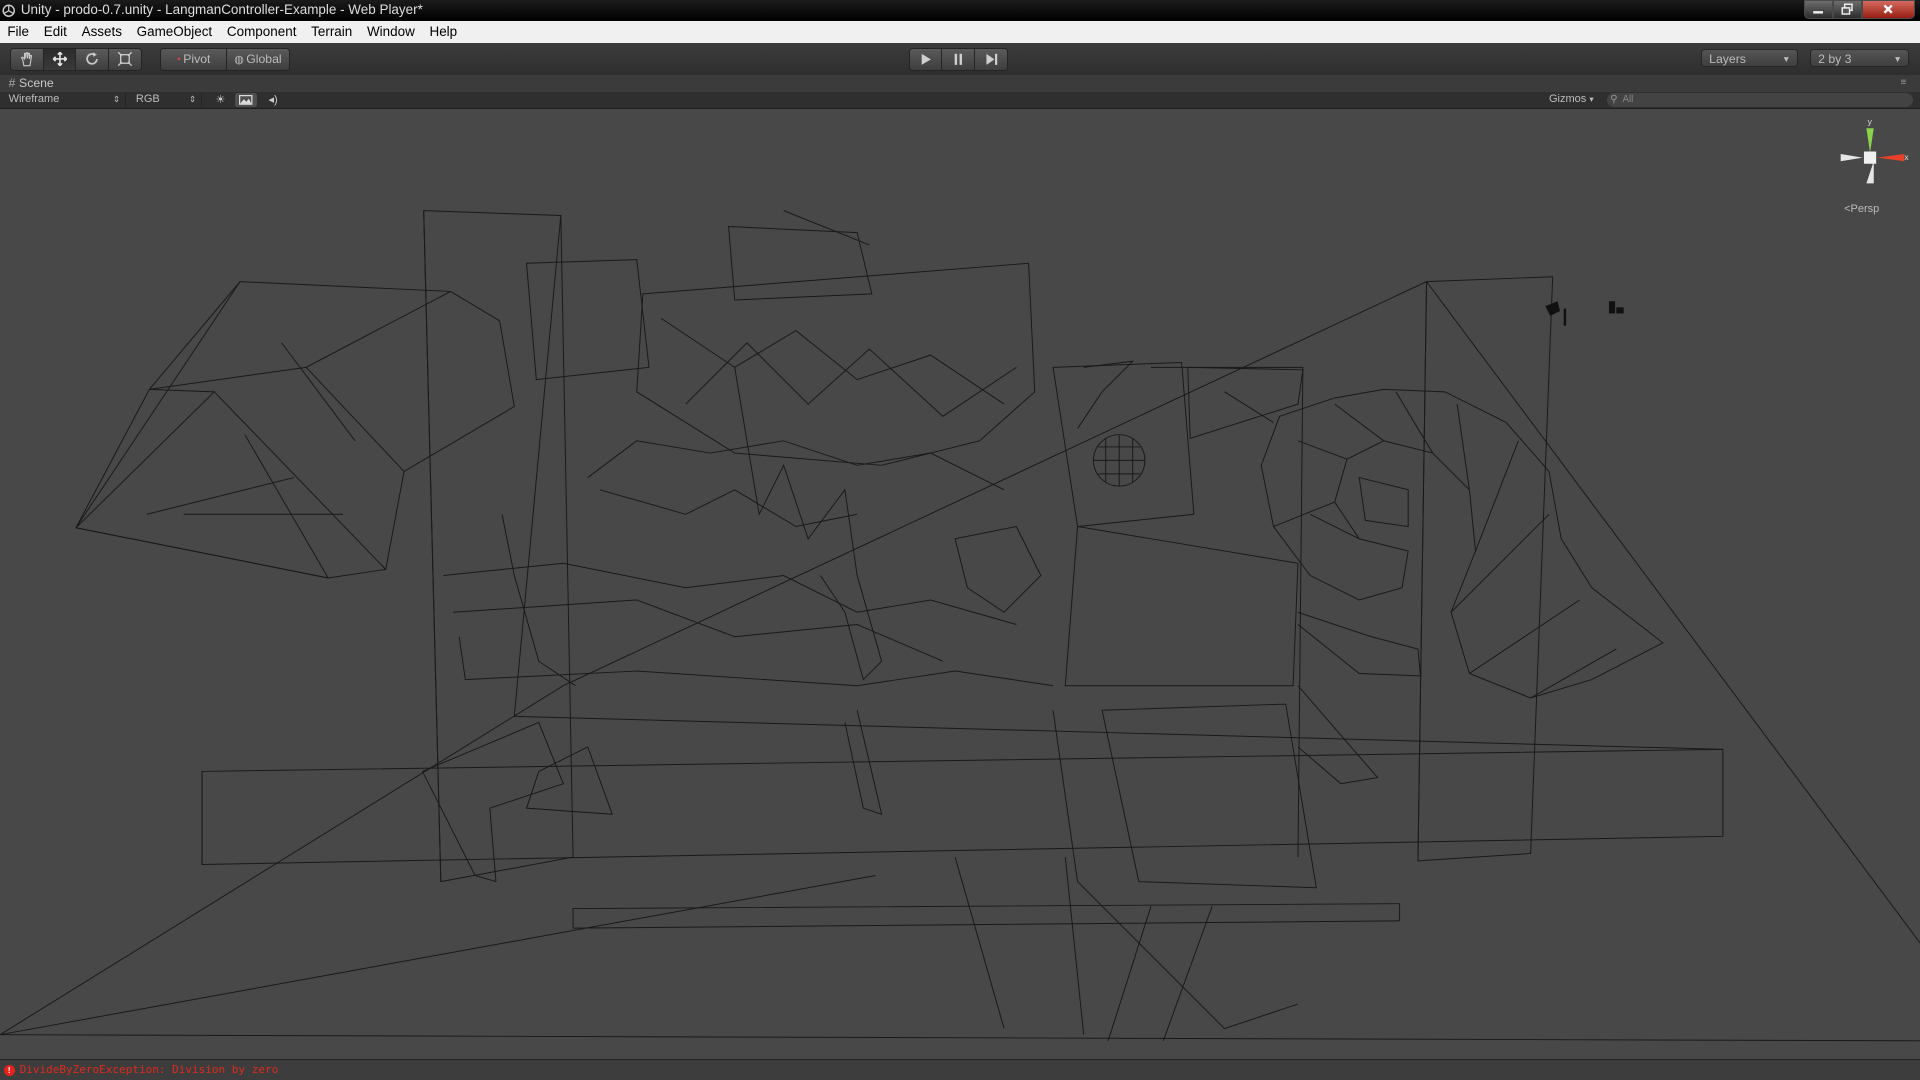  Describe the element at coordinates (1870, 141) in the screenshot. I see `y-axis-arrow` at that location.